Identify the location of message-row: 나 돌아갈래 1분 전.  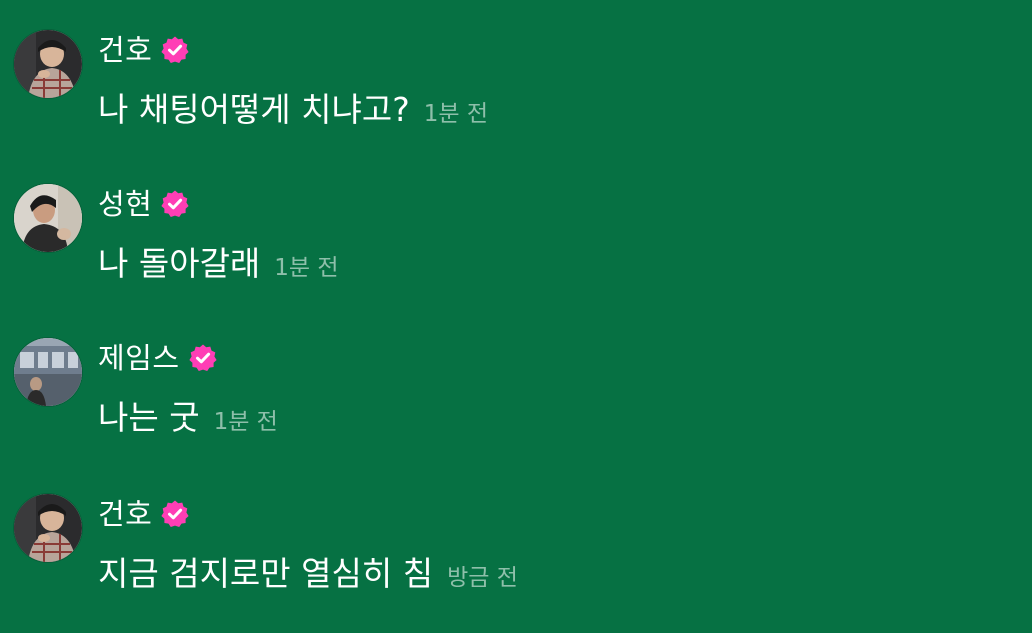
(218, 264).